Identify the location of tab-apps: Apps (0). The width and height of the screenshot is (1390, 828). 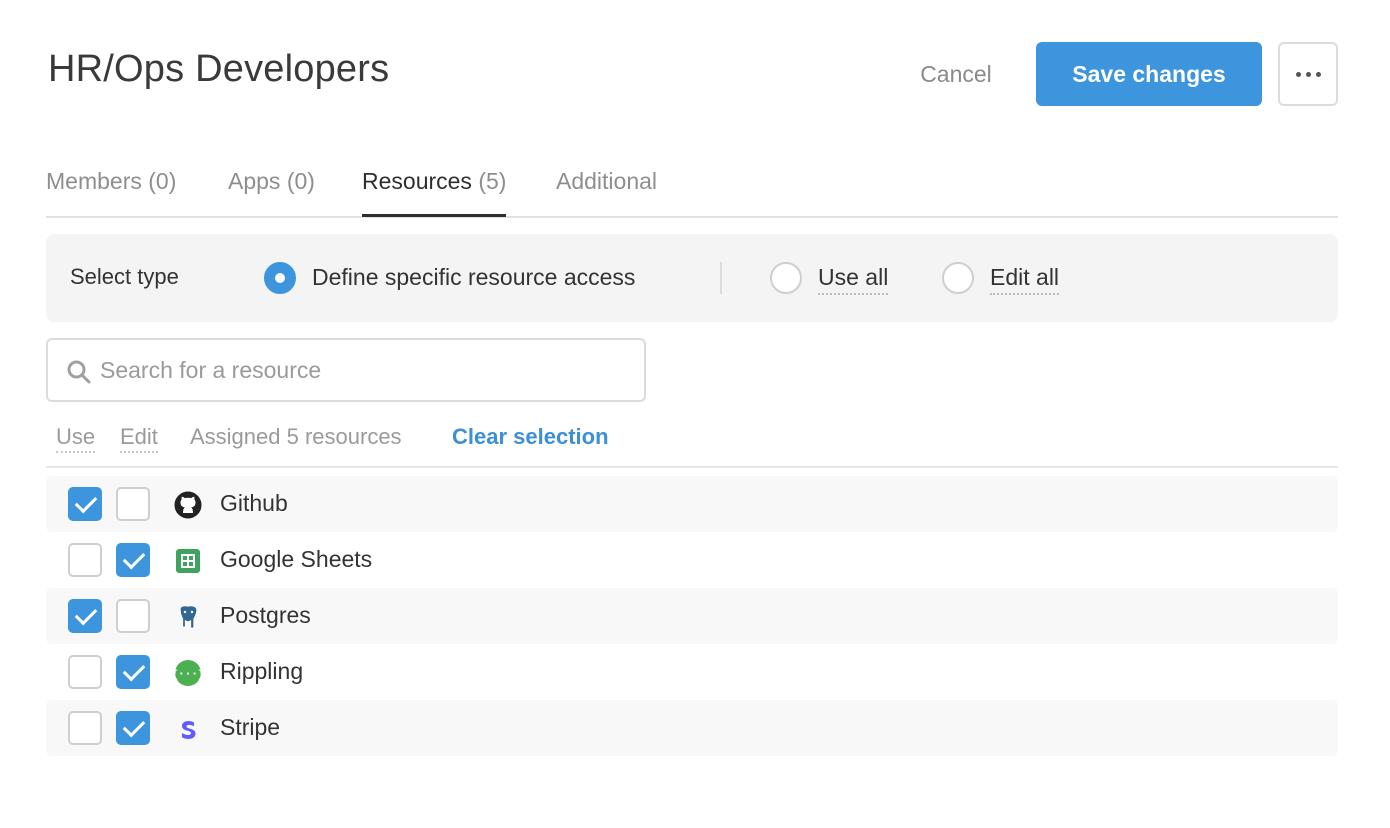
(271, 192).